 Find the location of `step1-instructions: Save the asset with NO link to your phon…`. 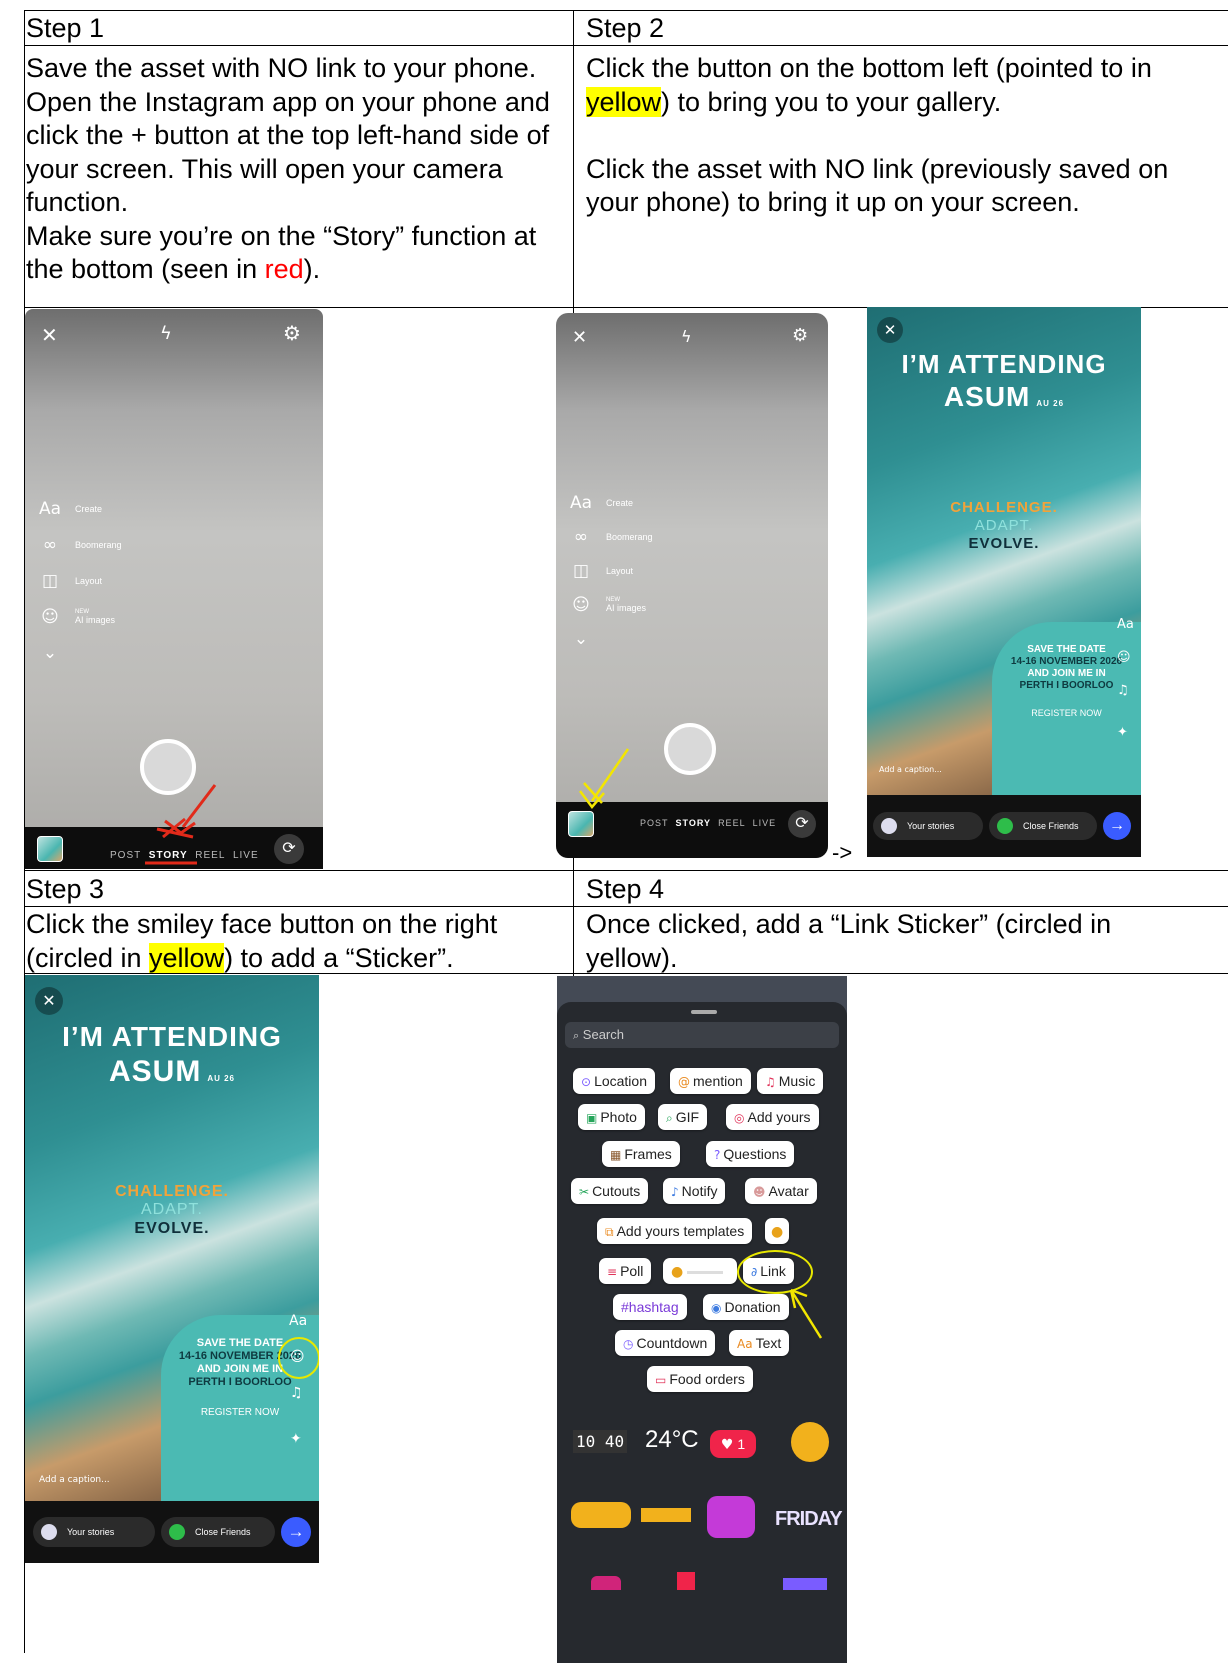

step1-instructions: Save the asset with NO link to your phon… is located at coordinates (291, 169).